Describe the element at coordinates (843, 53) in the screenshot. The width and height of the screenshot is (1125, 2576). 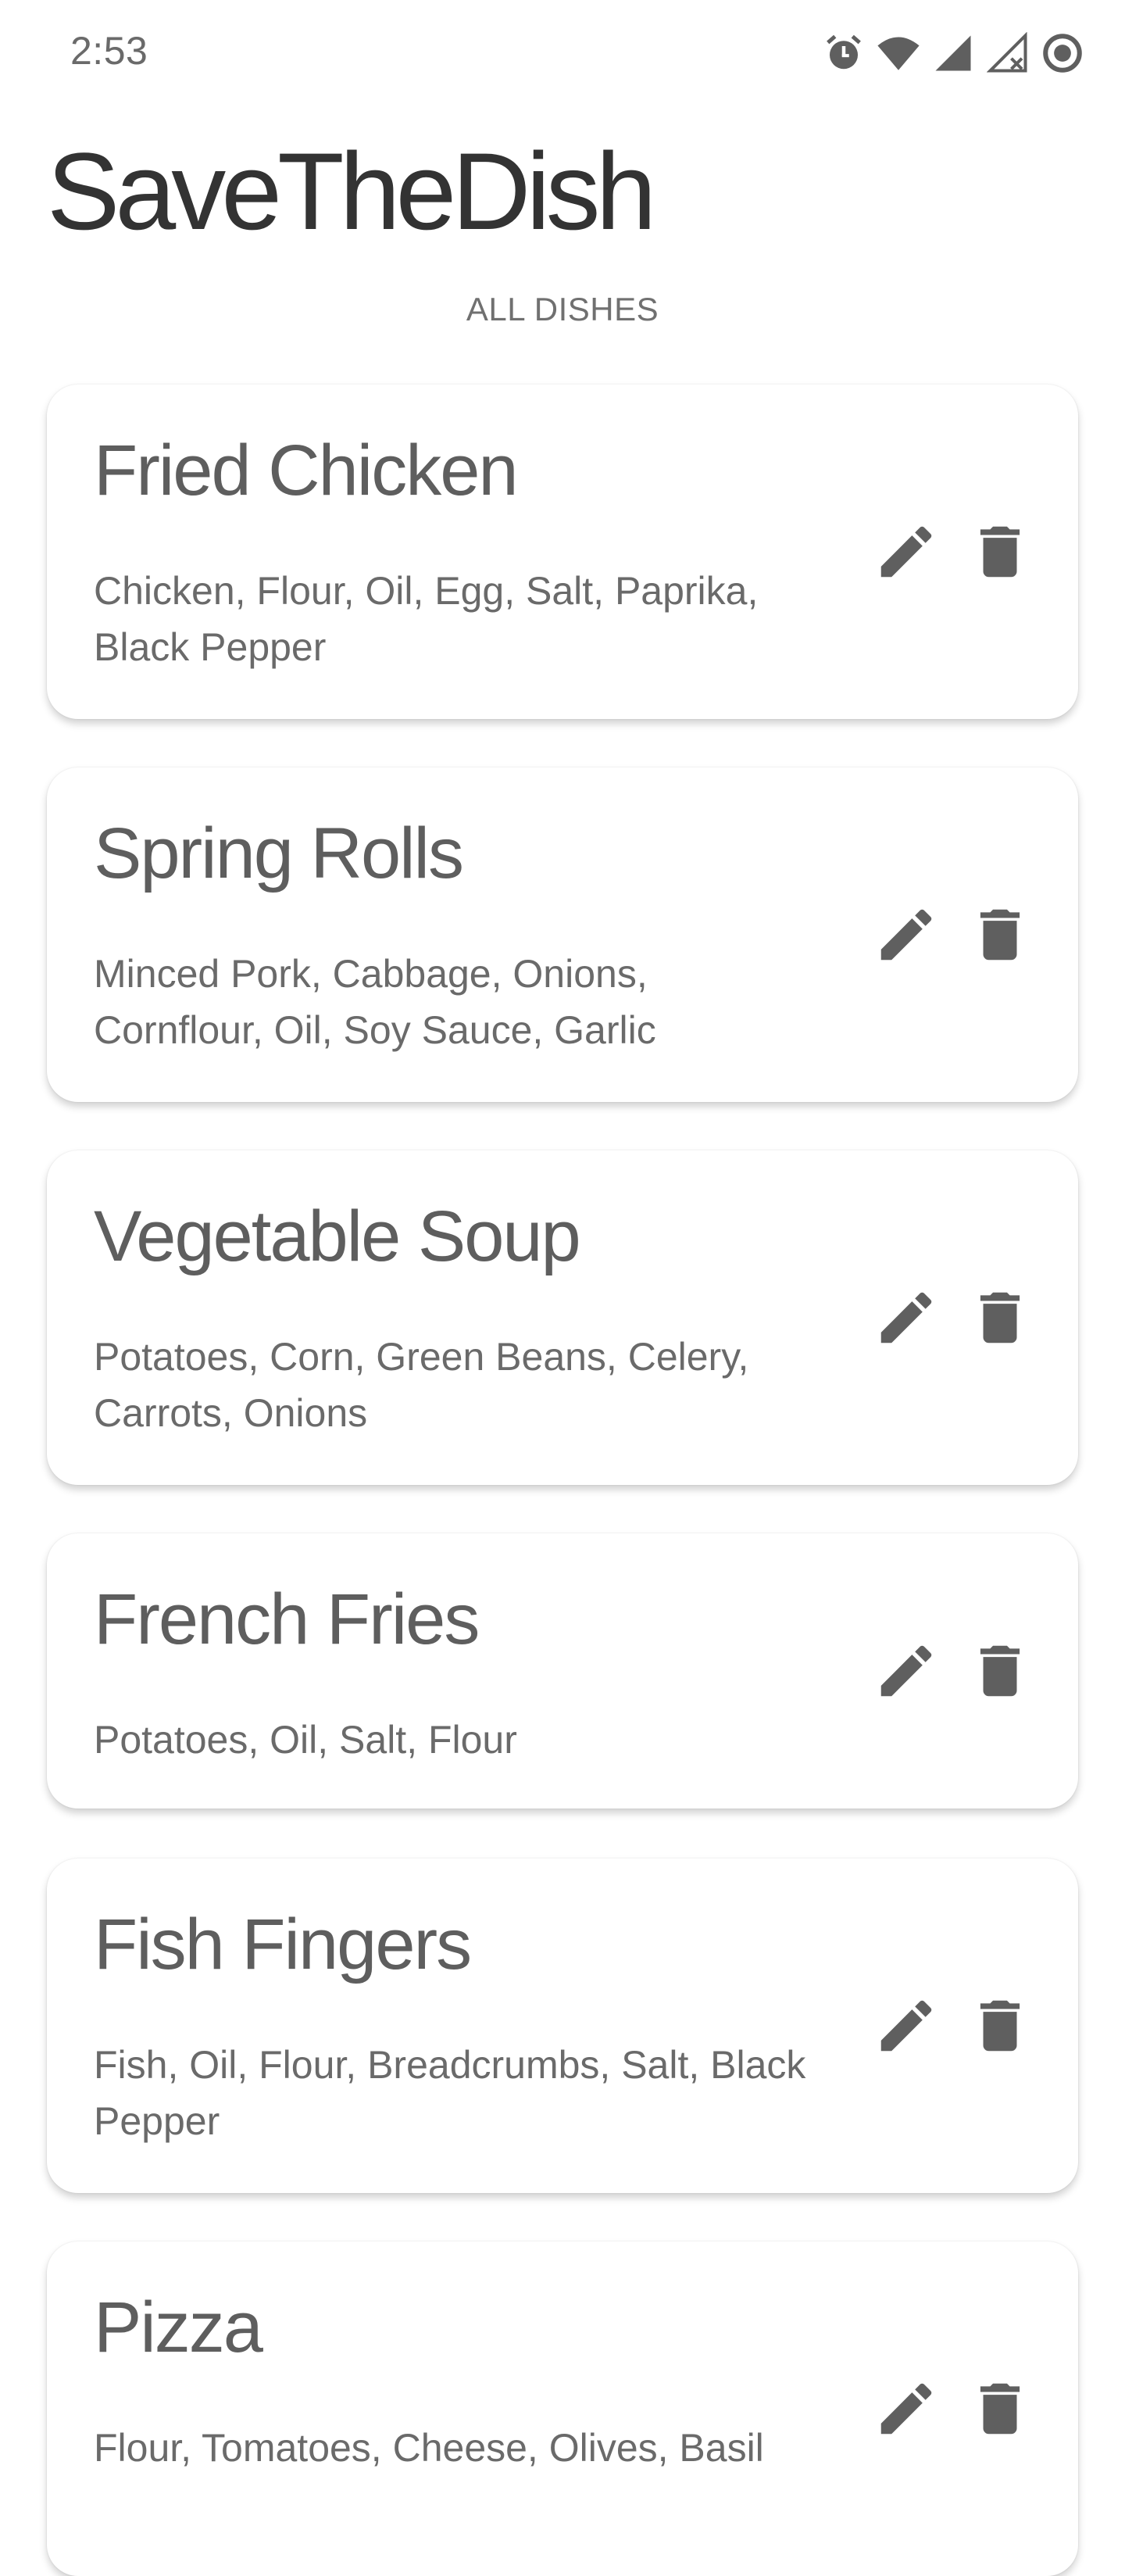
I see `alarm-icon` at that location.